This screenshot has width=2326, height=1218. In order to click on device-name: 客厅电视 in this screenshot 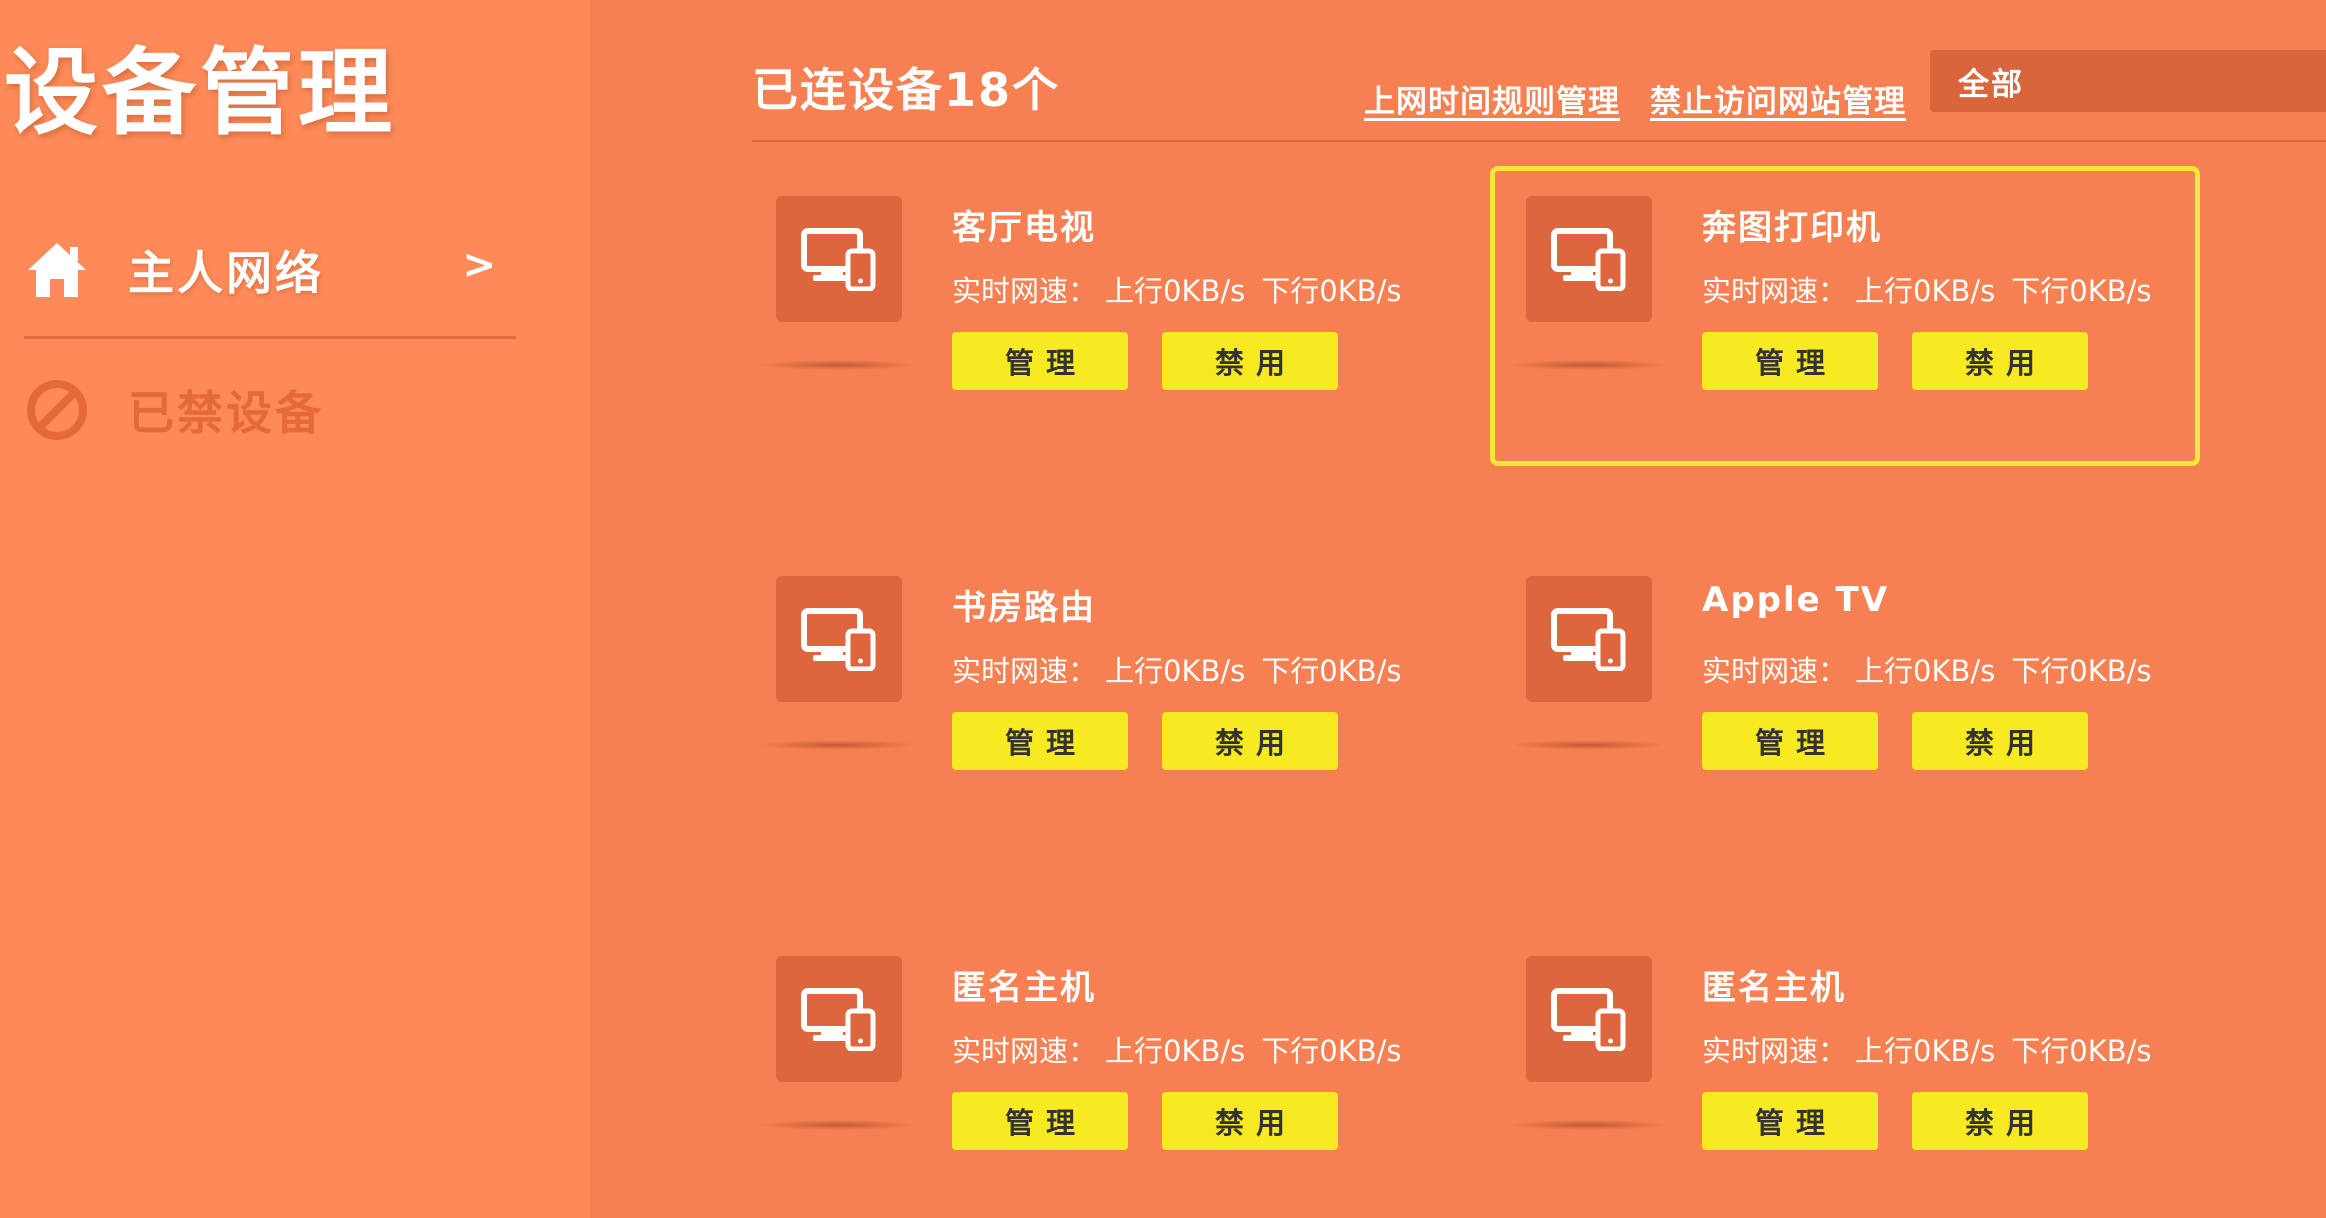, I will do `click(1024, 228)`.